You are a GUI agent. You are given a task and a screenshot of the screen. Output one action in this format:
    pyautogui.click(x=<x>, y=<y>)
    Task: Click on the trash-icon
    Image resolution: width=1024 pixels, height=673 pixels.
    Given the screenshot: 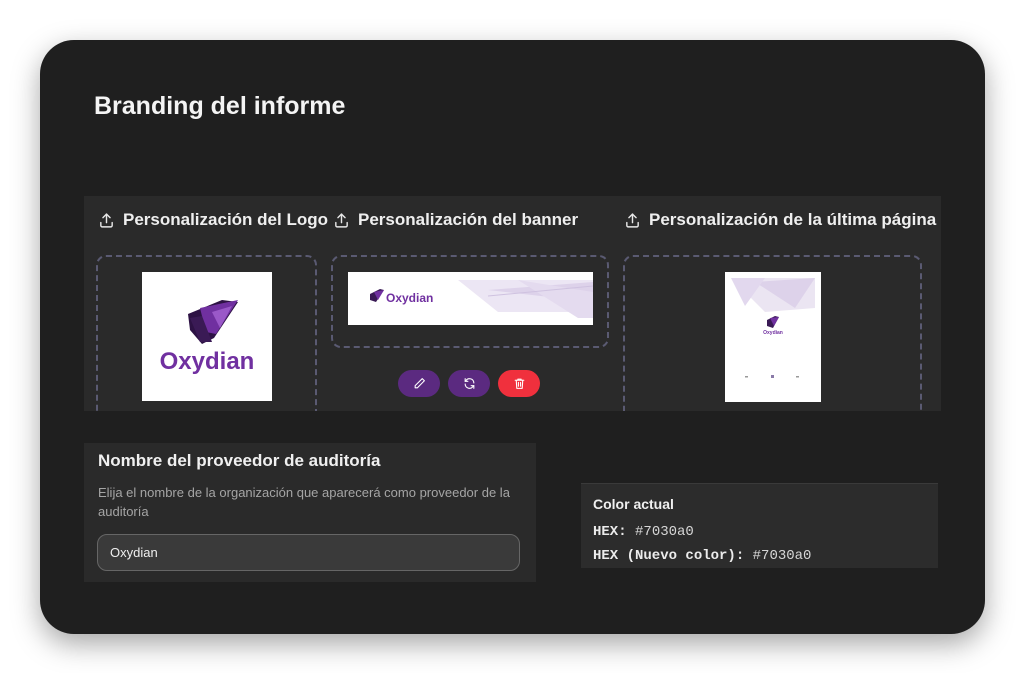 What is the action you would take?
    pyautogui.click(x=519, y=383)
    